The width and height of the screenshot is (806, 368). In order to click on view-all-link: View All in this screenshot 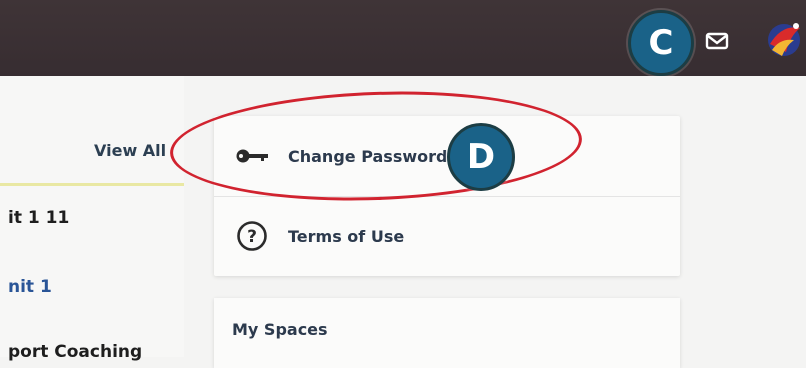, I will do `click(130, 150)`.